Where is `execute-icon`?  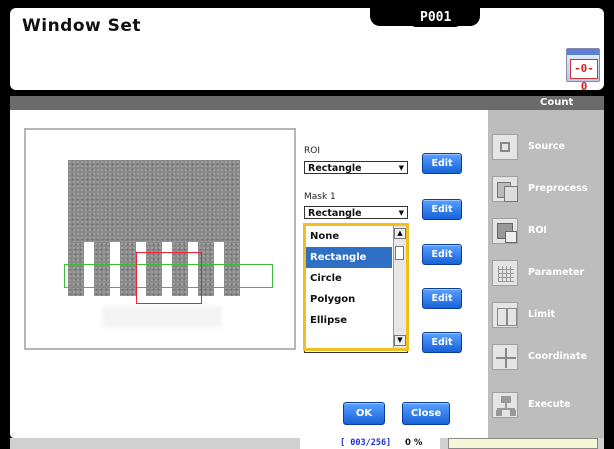
execute-icon is located at coordinates (505, 405).